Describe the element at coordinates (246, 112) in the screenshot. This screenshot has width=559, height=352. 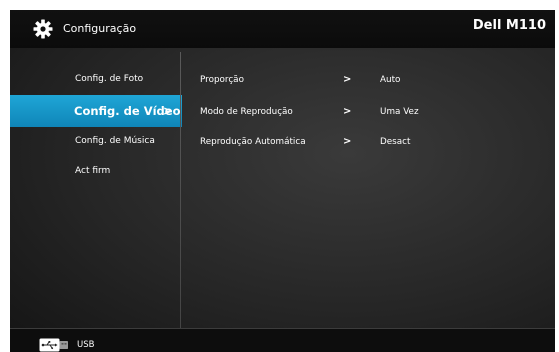
I see `setting-name: Modo de Reprodução` at that location.